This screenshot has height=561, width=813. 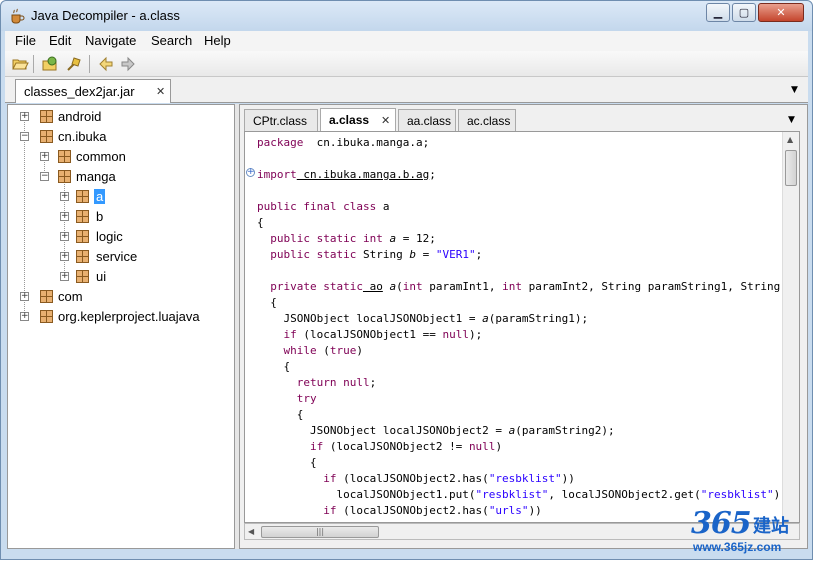 What do you see at coordinates (565, 430) in the screenshot?
I see `code-token: (paramString2);` at bounding box center [565, 430].